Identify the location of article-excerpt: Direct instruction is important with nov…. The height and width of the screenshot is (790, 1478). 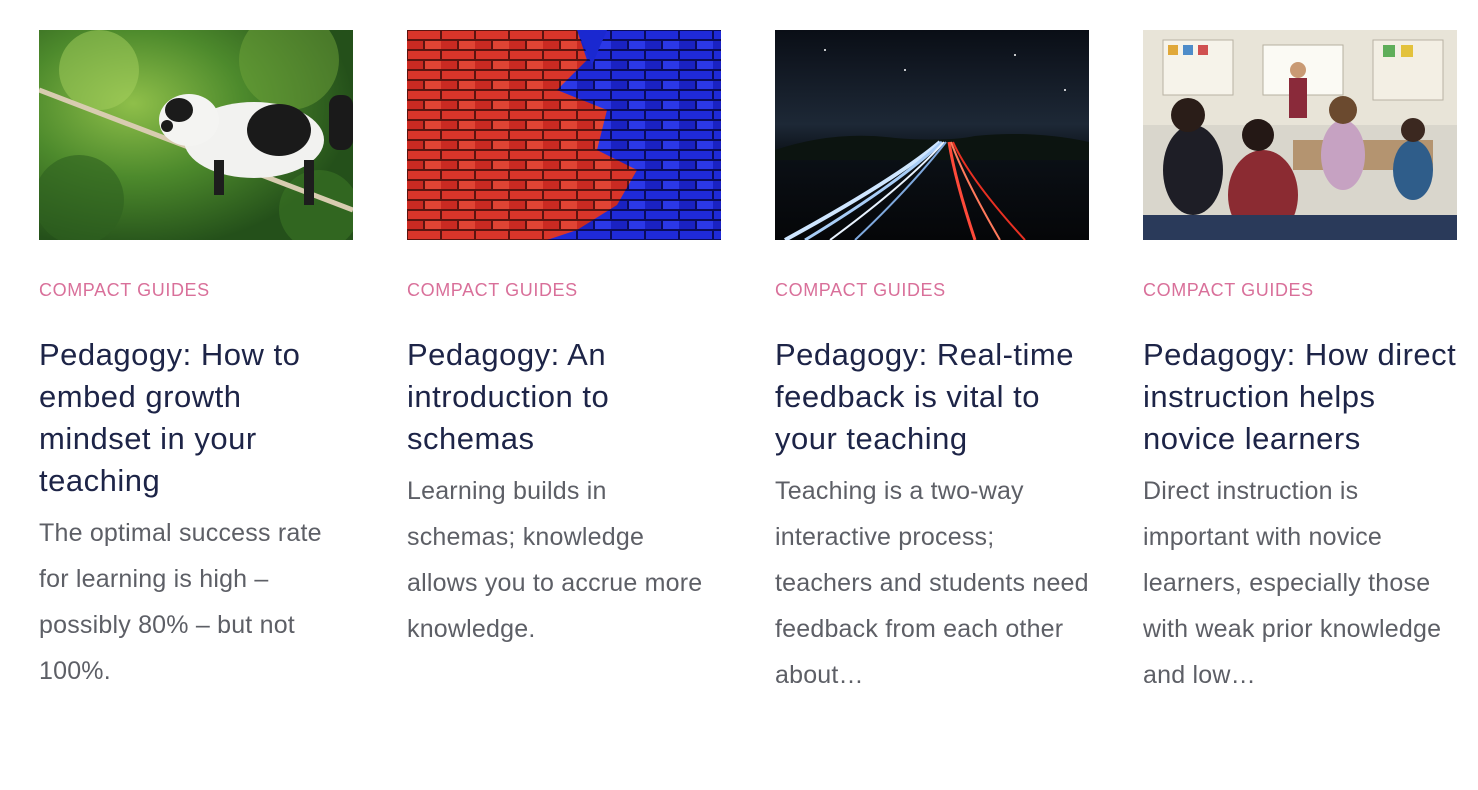
(1292, 583).